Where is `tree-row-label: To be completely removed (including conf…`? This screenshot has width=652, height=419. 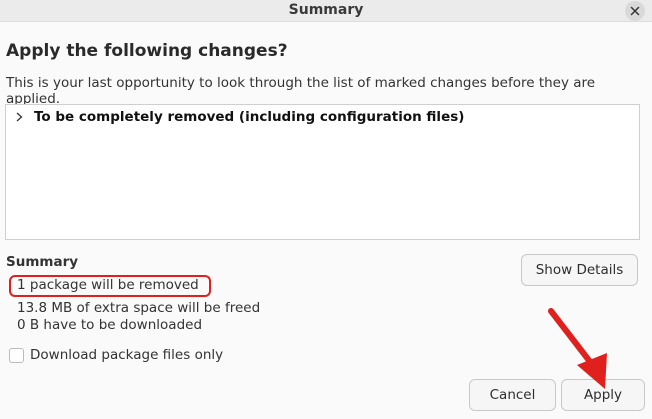 tree-row-label: To be completely removed (including conf… is located at coordinates (249, 117).